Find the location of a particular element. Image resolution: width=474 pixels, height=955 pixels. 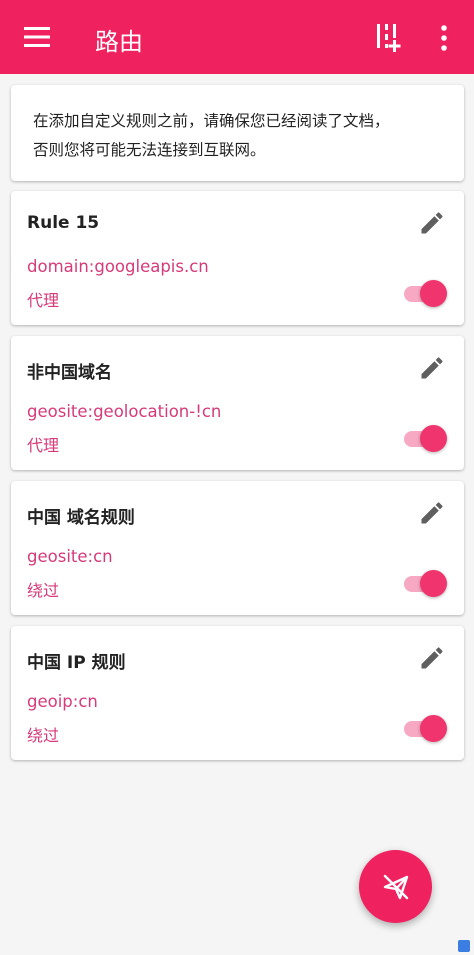

notice-line-2: 否则您将可能无法连接到互联网。 is located at coordinates (149, 150).